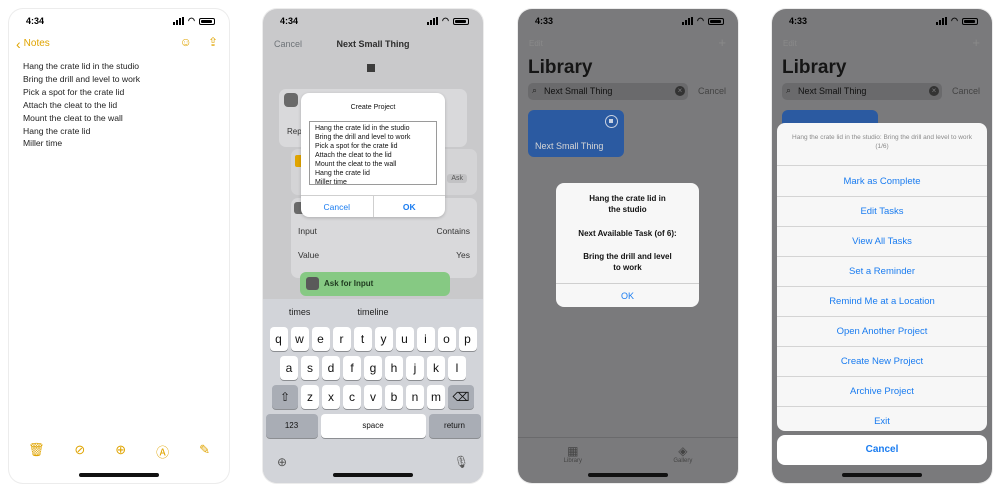 This screenshot has width=1000, height=492. Describe the element at coordinates (362, 128) in the screenshot. I see `text-line: Hang the crate lid in the studio` at that location.